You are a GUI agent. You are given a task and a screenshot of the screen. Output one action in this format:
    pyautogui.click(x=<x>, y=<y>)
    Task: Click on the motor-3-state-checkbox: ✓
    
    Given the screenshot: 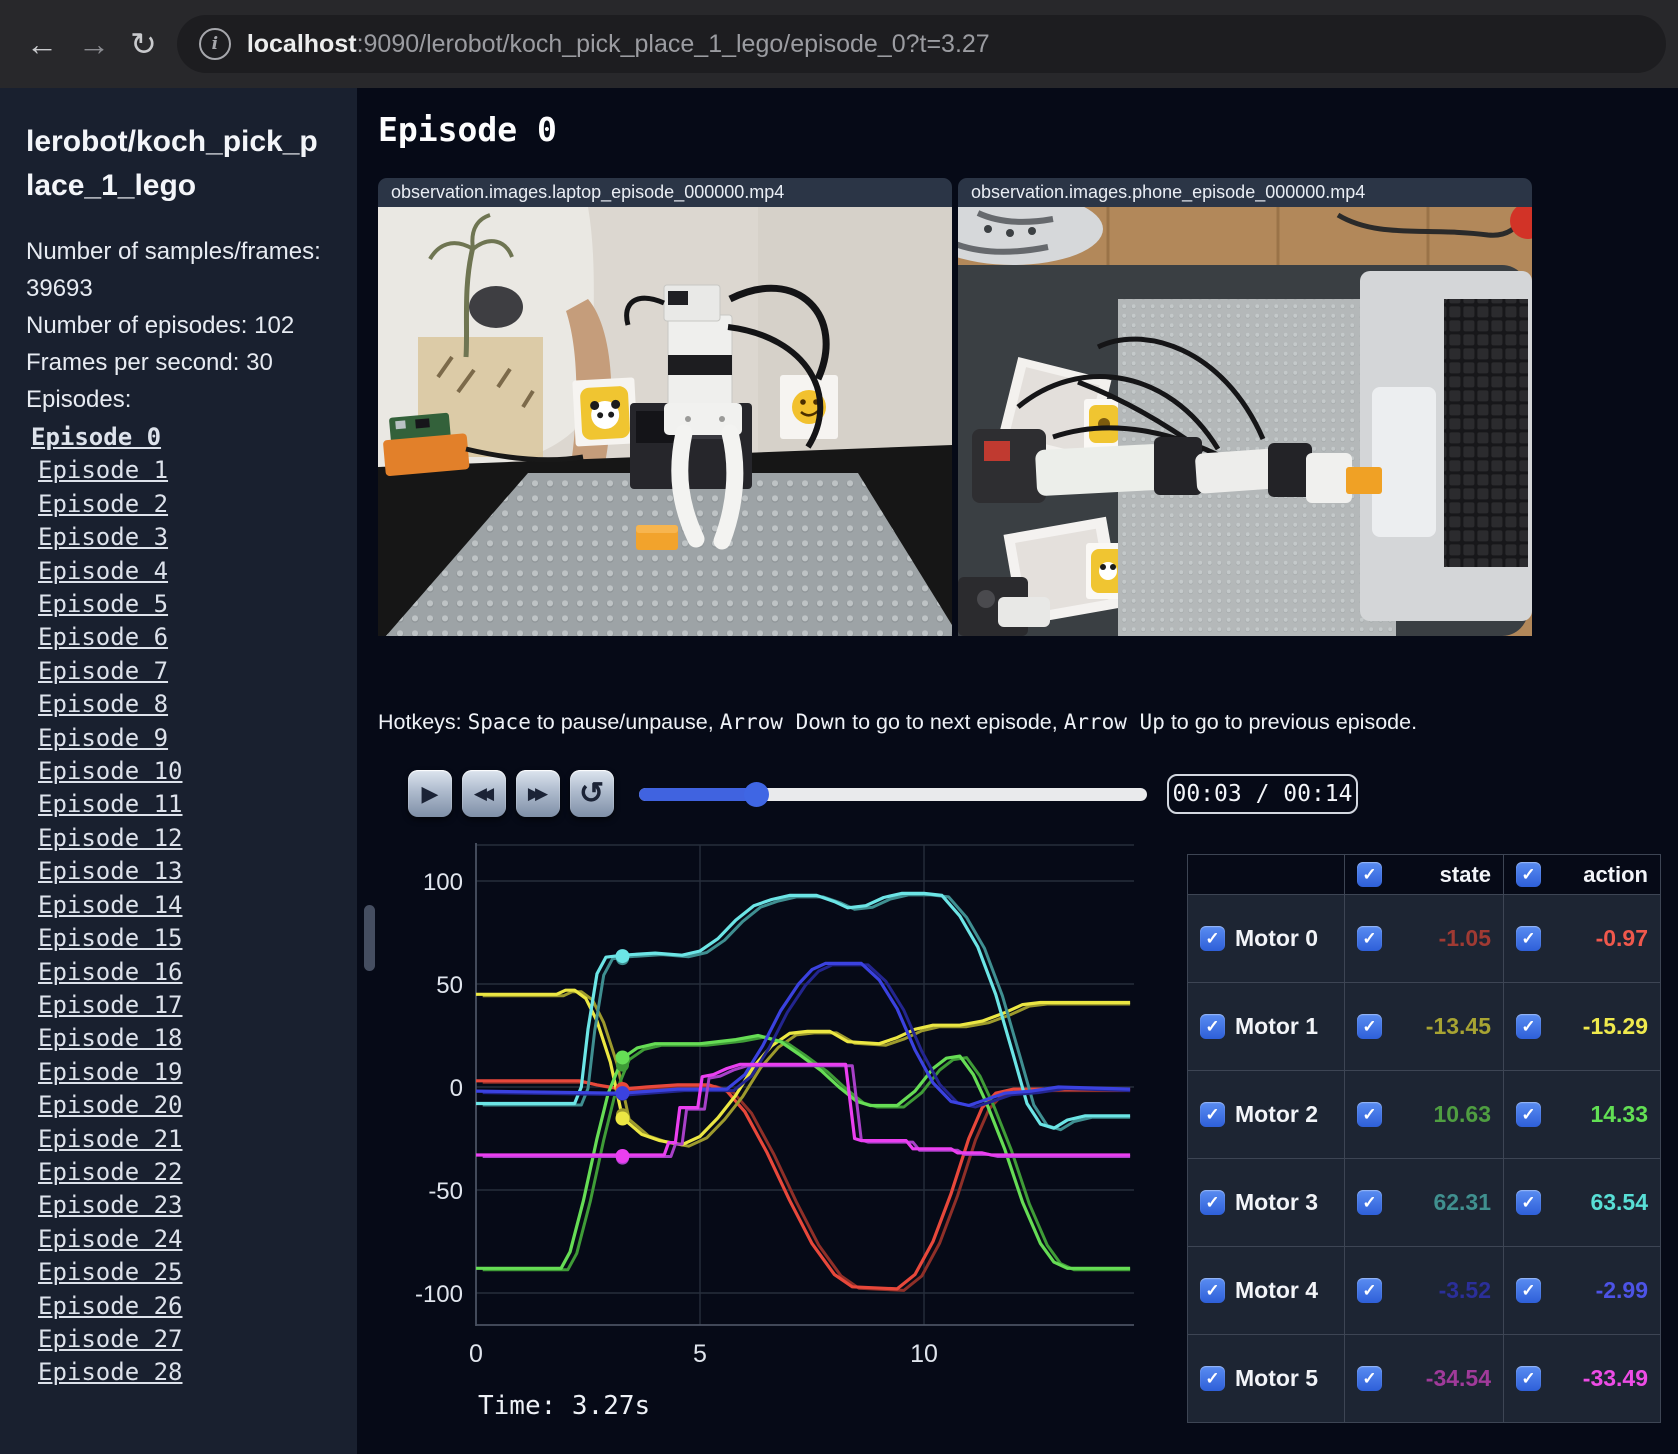 What is the action you would take?
    pyautogui.click(x=1369, y=1202)
    